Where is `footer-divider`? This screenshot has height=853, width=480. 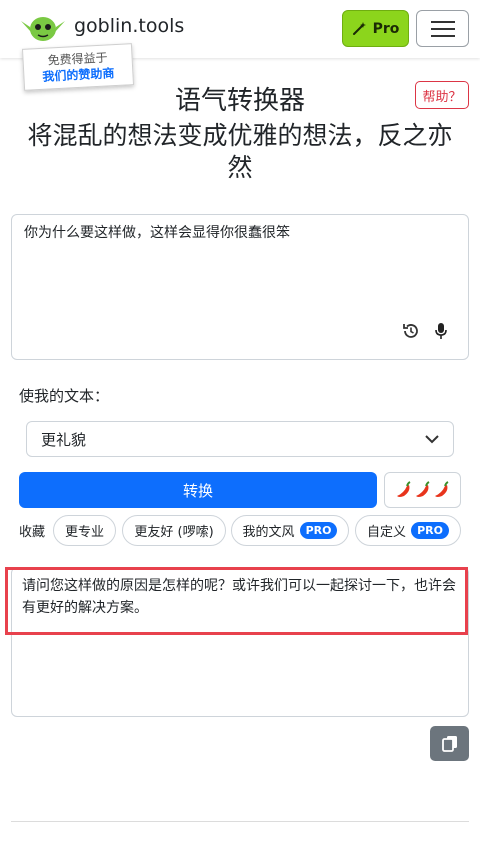 footer-divider is located at coordinates (240, 821).